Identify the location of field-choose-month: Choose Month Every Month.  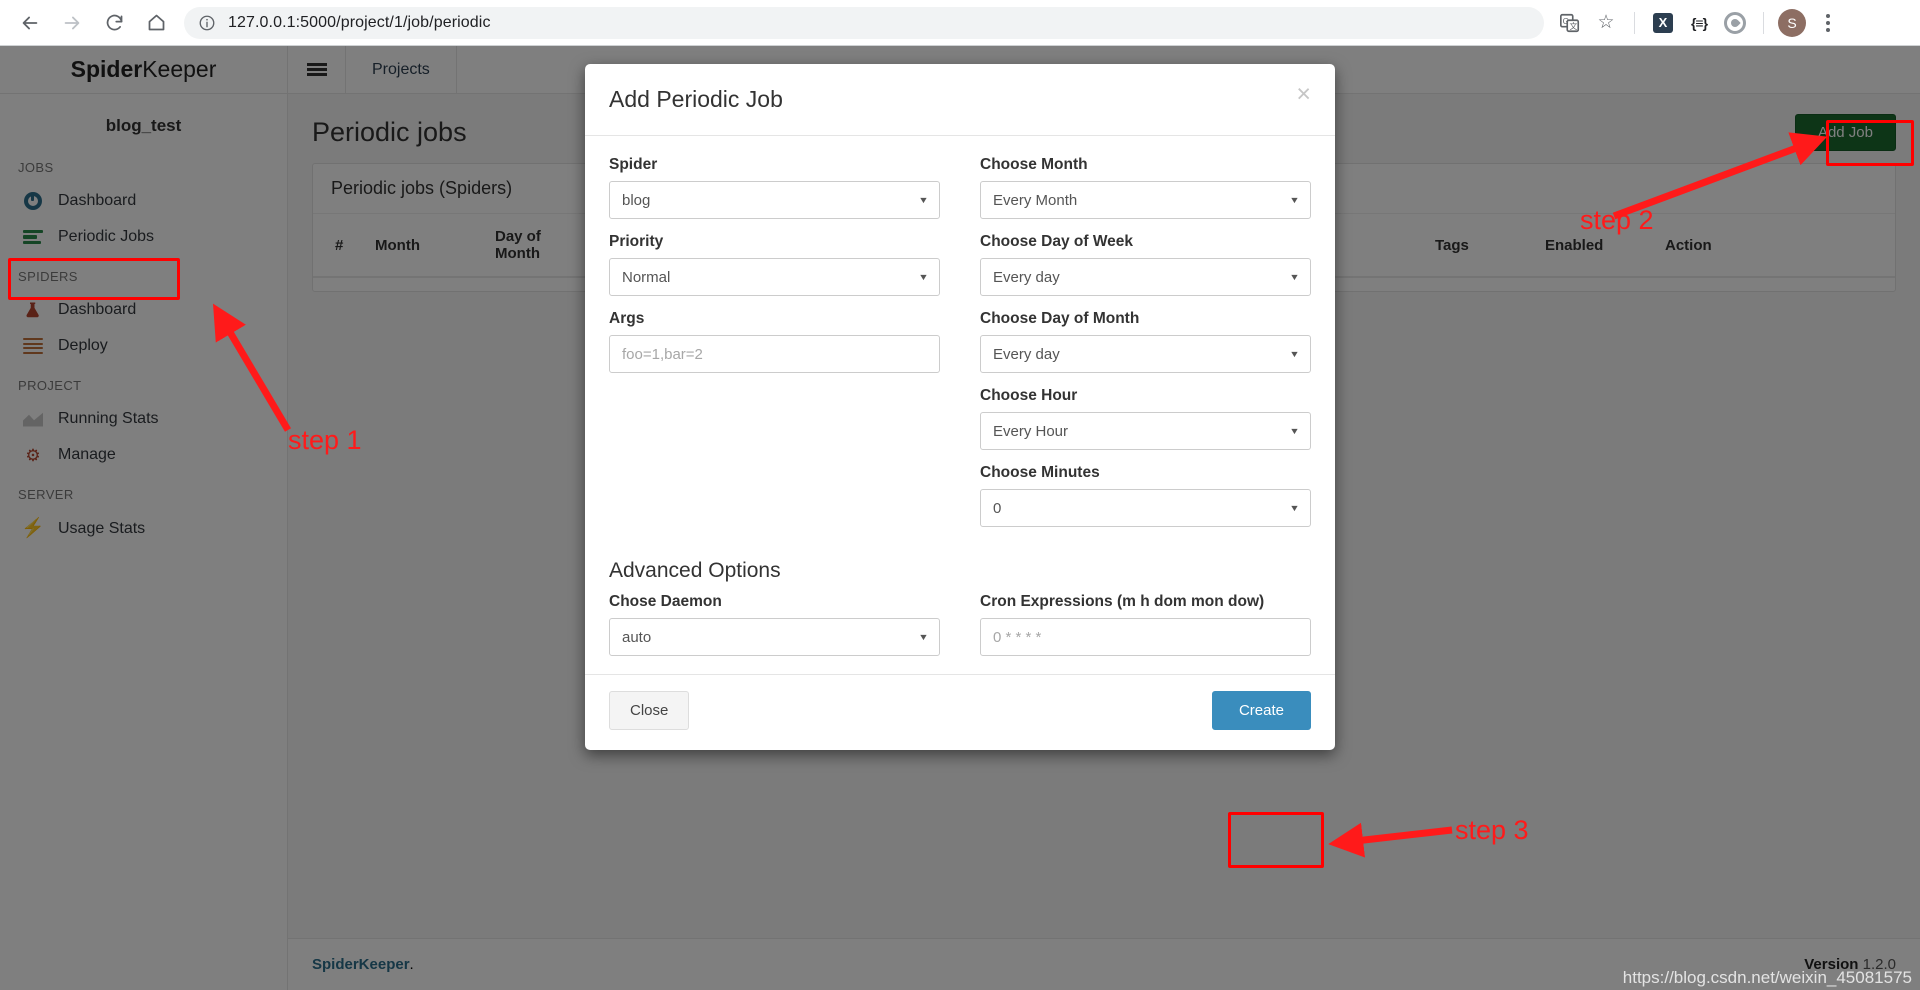
(1145, 187).